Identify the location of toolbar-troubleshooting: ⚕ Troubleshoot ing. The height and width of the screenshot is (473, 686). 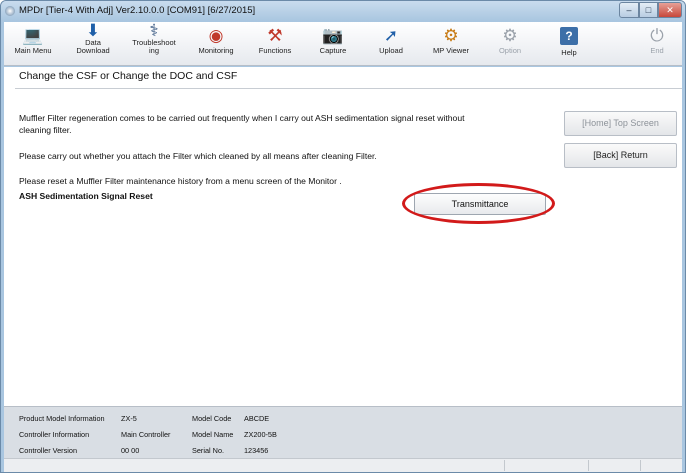
(154, 44).